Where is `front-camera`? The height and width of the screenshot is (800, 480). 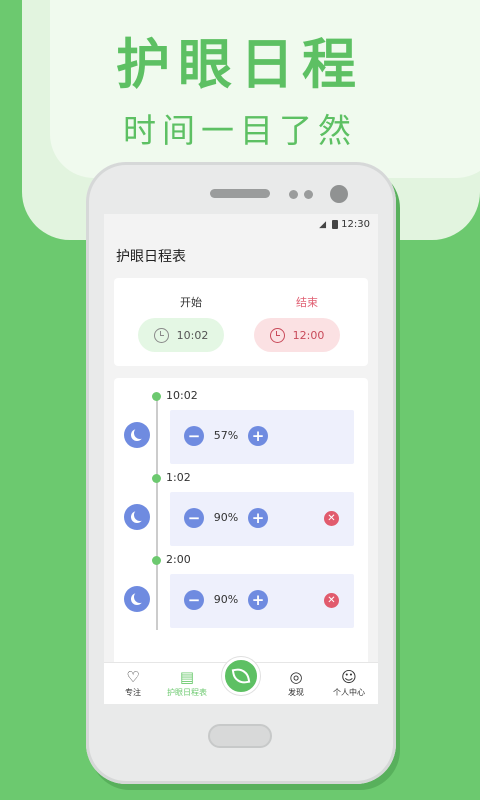 front-camera is located at coordinates (339, 194).